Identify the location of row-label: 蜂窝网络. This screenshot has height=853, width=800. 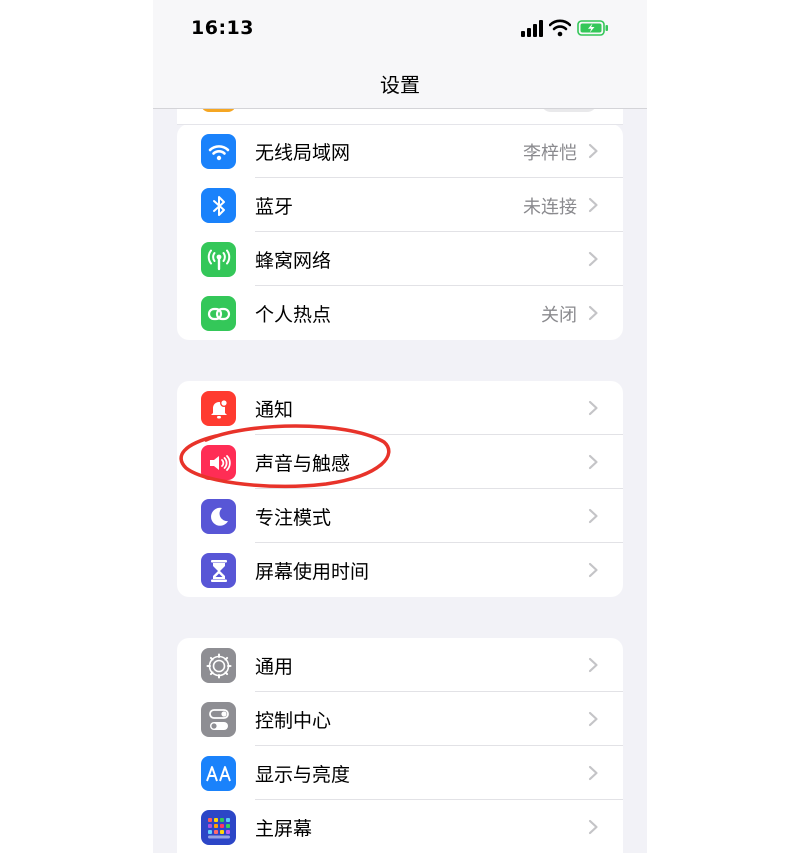
(293, 261).